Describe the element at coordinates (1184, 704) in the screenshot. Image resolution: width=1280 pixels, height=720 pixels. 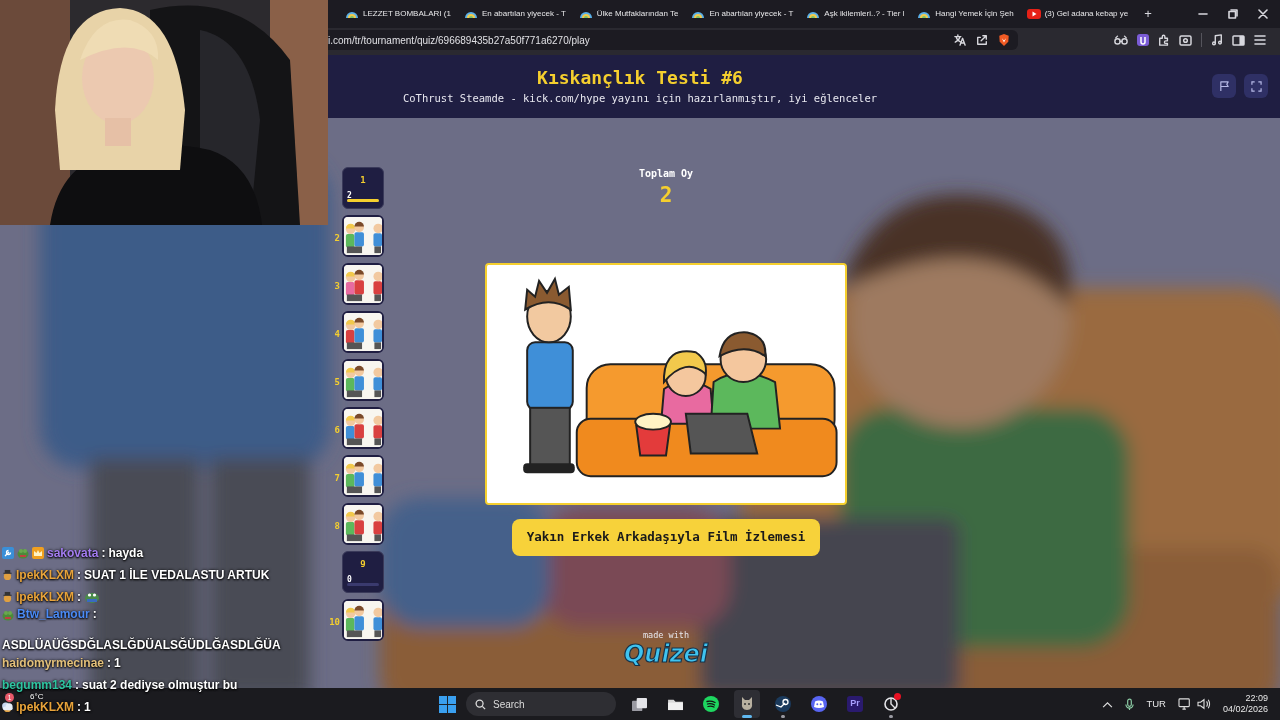
I see `monitor-icon` at that location.